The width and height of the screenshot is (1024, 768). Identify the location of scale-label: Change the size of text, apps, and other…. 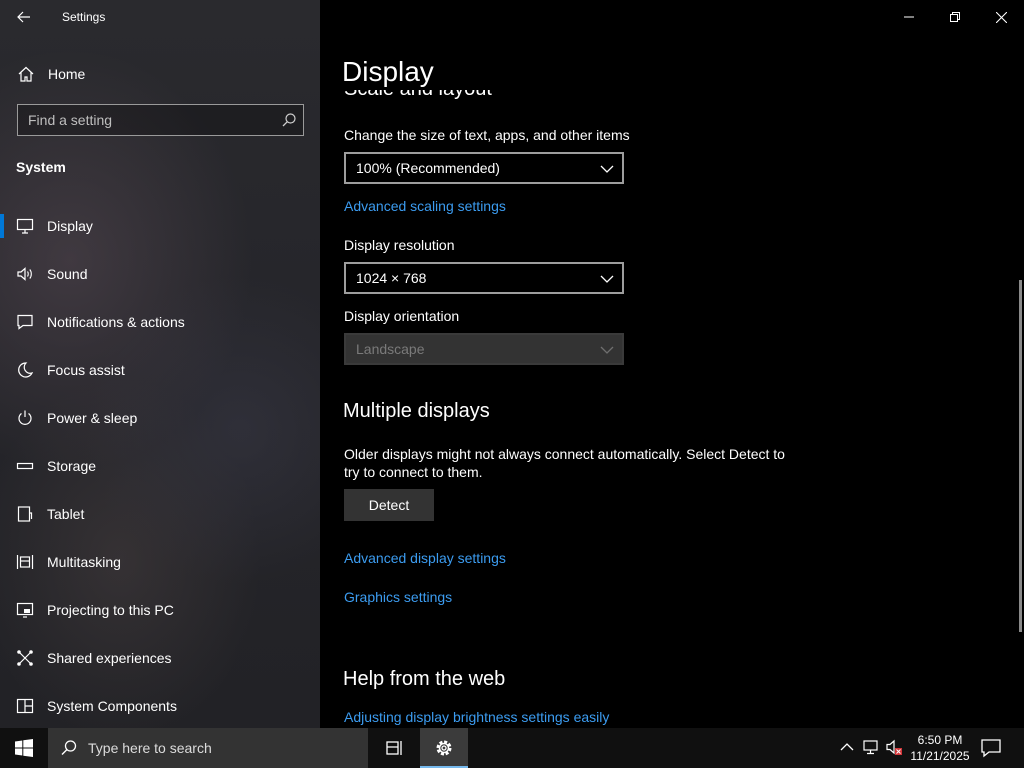
(487, 135).